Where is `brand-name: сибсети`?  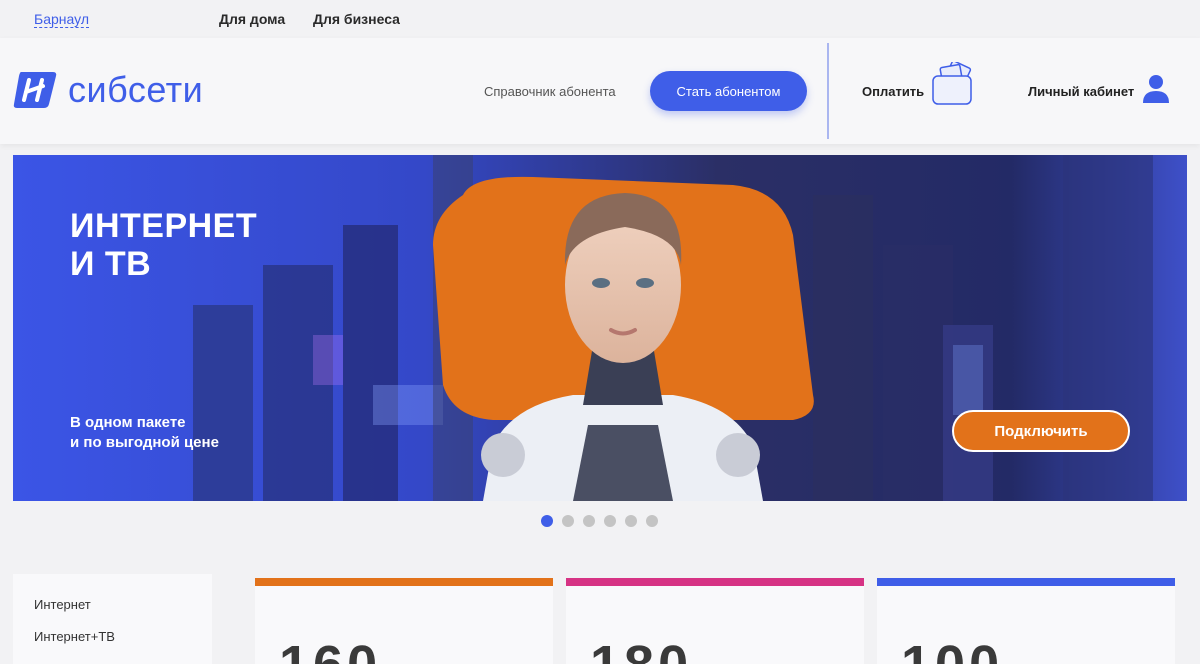 brand-name: сибсети is located at coordinates (136, 89).